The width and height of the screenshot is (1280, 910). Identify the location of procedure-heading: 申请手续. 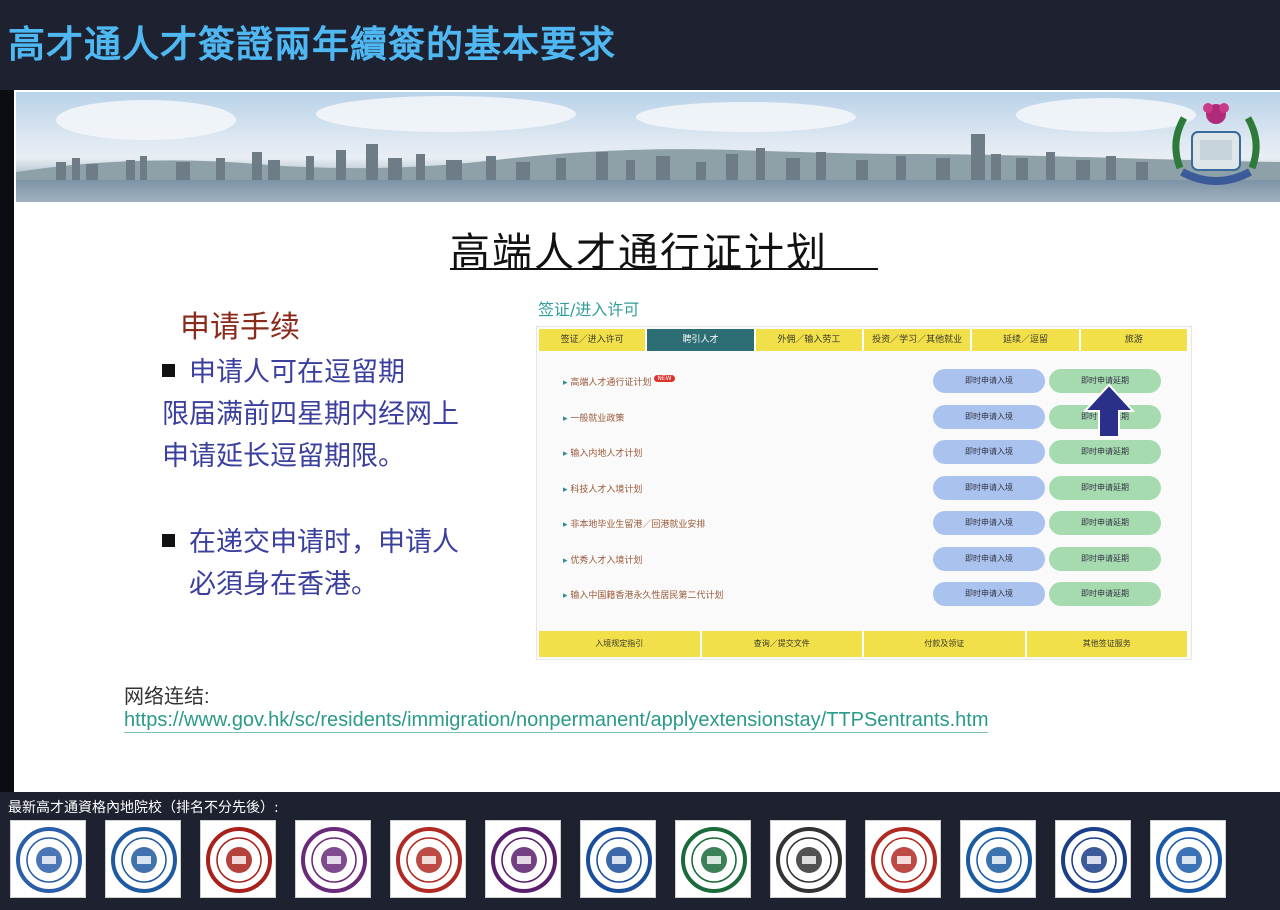
(240, 327).